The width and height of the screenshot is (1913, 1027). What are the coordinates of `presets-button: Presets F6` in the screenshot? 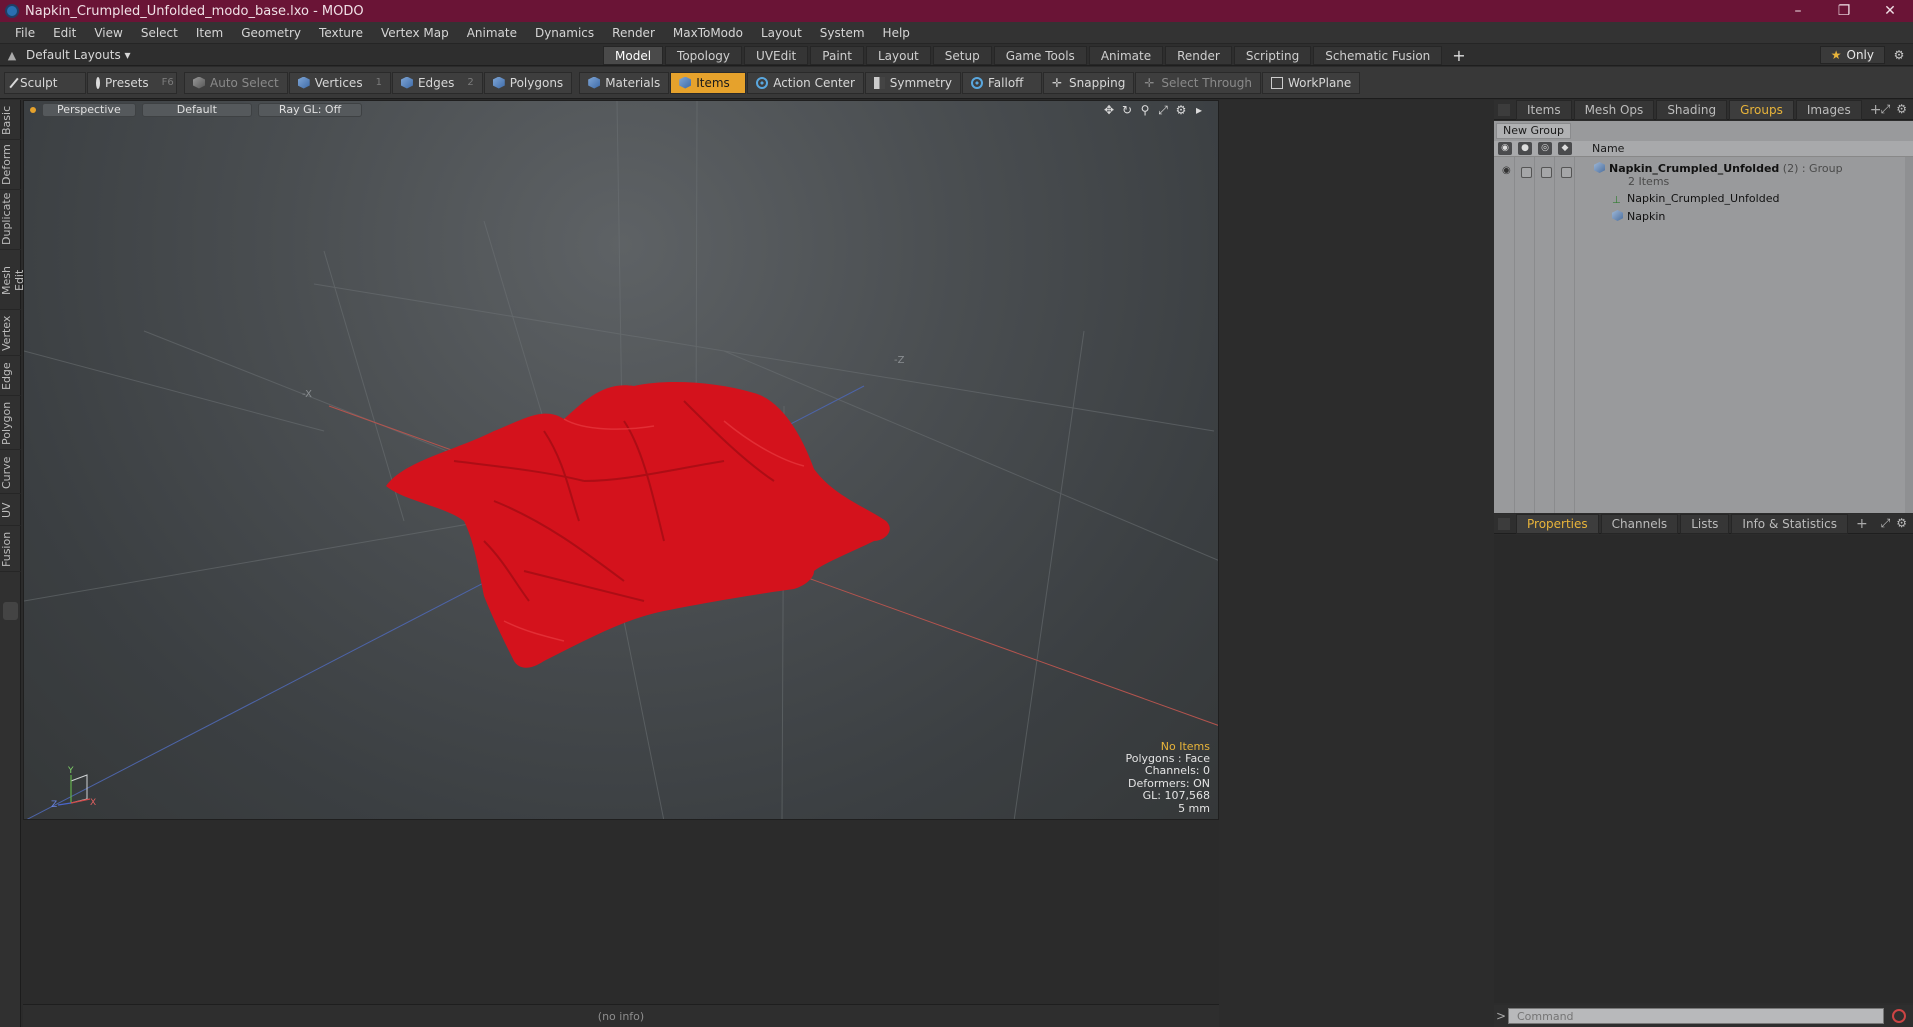 It's located at (132, 82).